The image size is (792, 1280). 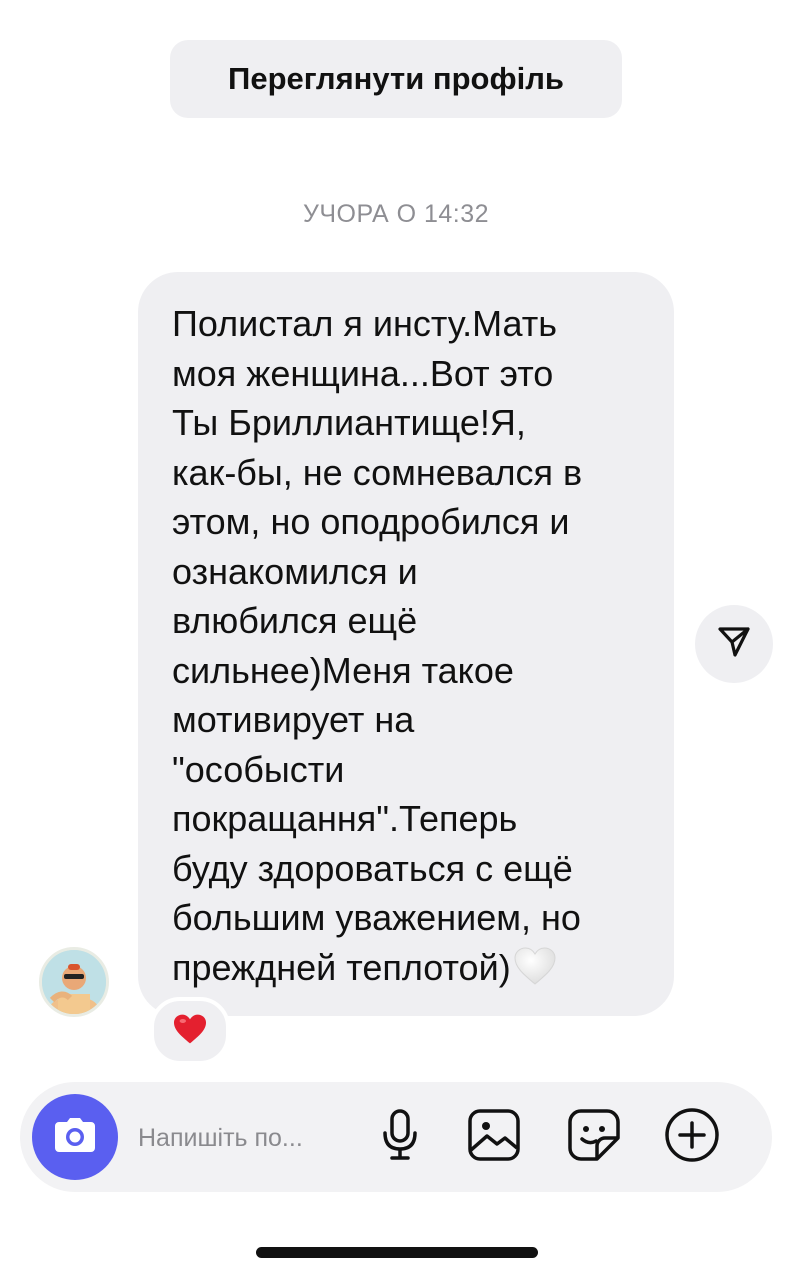 I want to click on camera-icon, so click(x=75, y=1137).